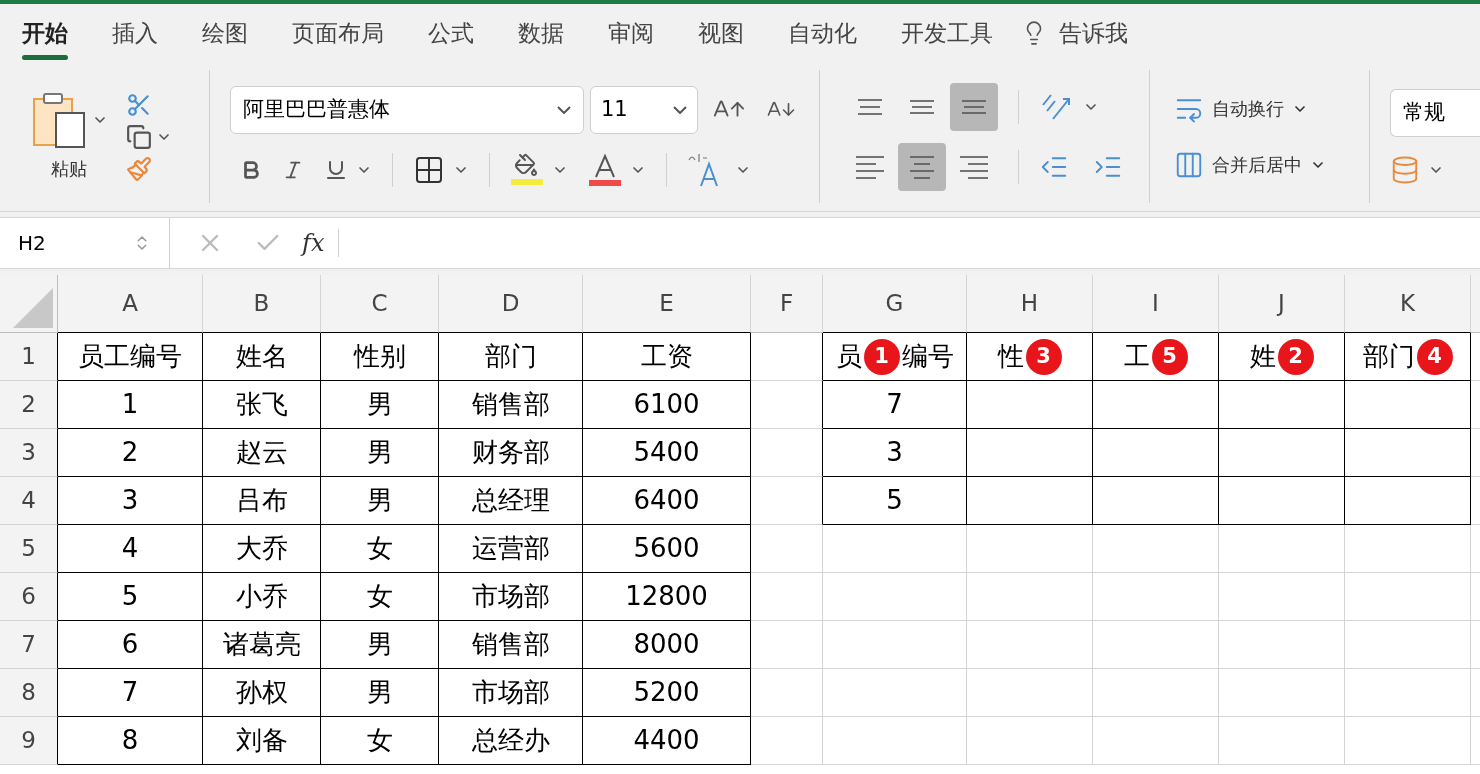 The height and width of the screenshot is (774, 1480). Describe the element at coordinates (1408, 357) in the screenshot. I see `table-cell: 部门 4` at that location.